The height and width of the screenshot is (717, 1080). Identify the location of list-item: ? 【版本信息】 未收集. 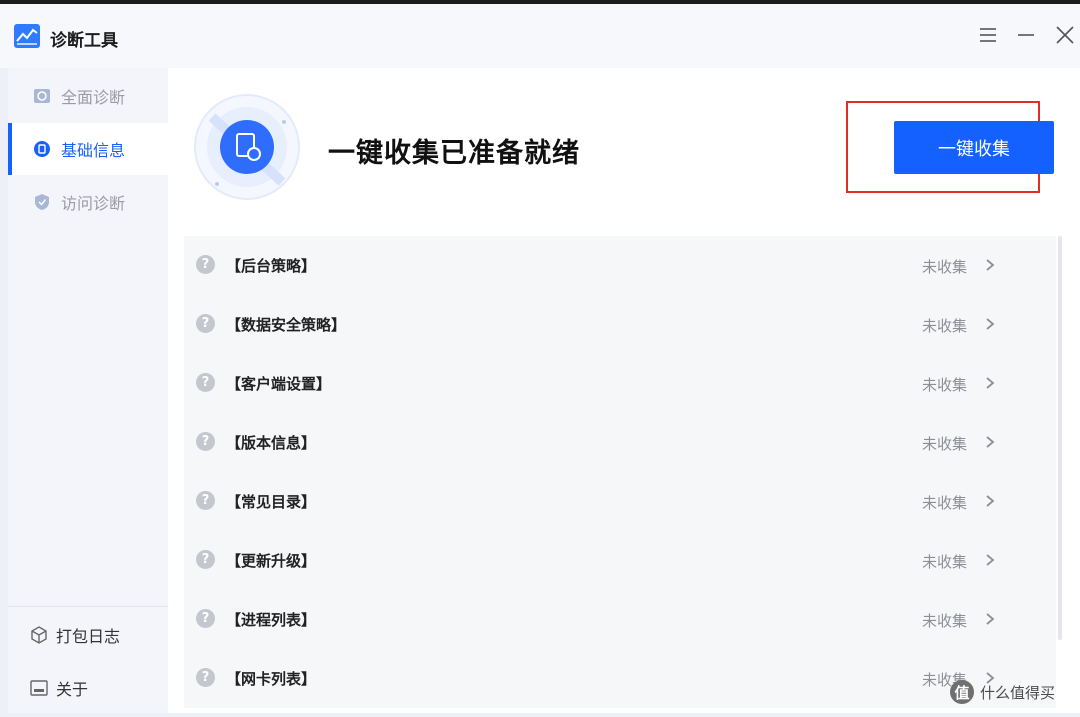
(620, 442).